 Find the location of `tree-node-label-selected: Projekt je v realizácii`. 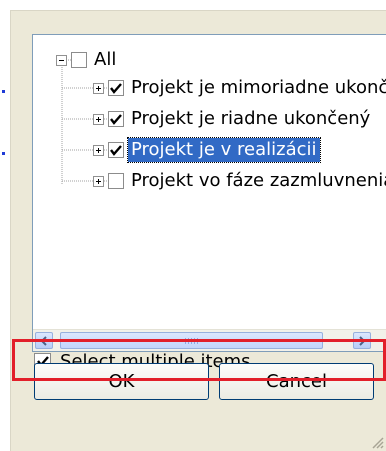

tree-node-label-selected: Projekt je v realizácii is located at coordinates (224, 150).